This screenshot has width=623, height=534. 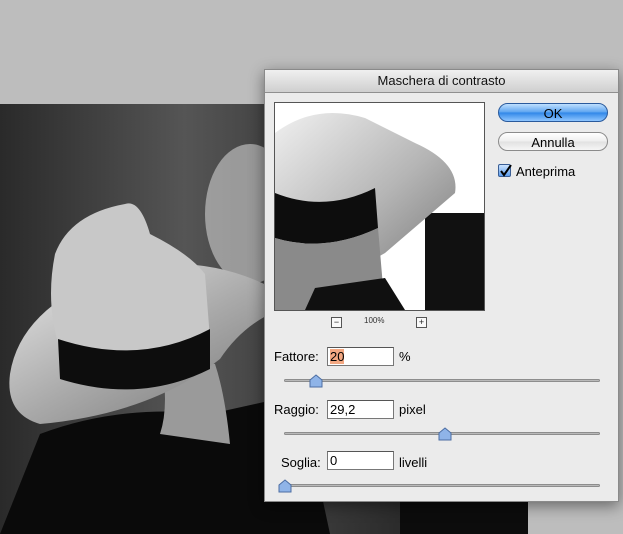 I want to click on threshold-unit: livelli, so click(x=413, y=462).